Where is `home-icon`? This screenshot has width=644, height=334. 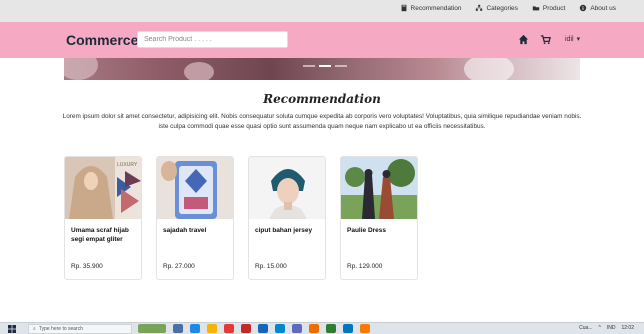 home-icon is located at coordinates (523, 39).